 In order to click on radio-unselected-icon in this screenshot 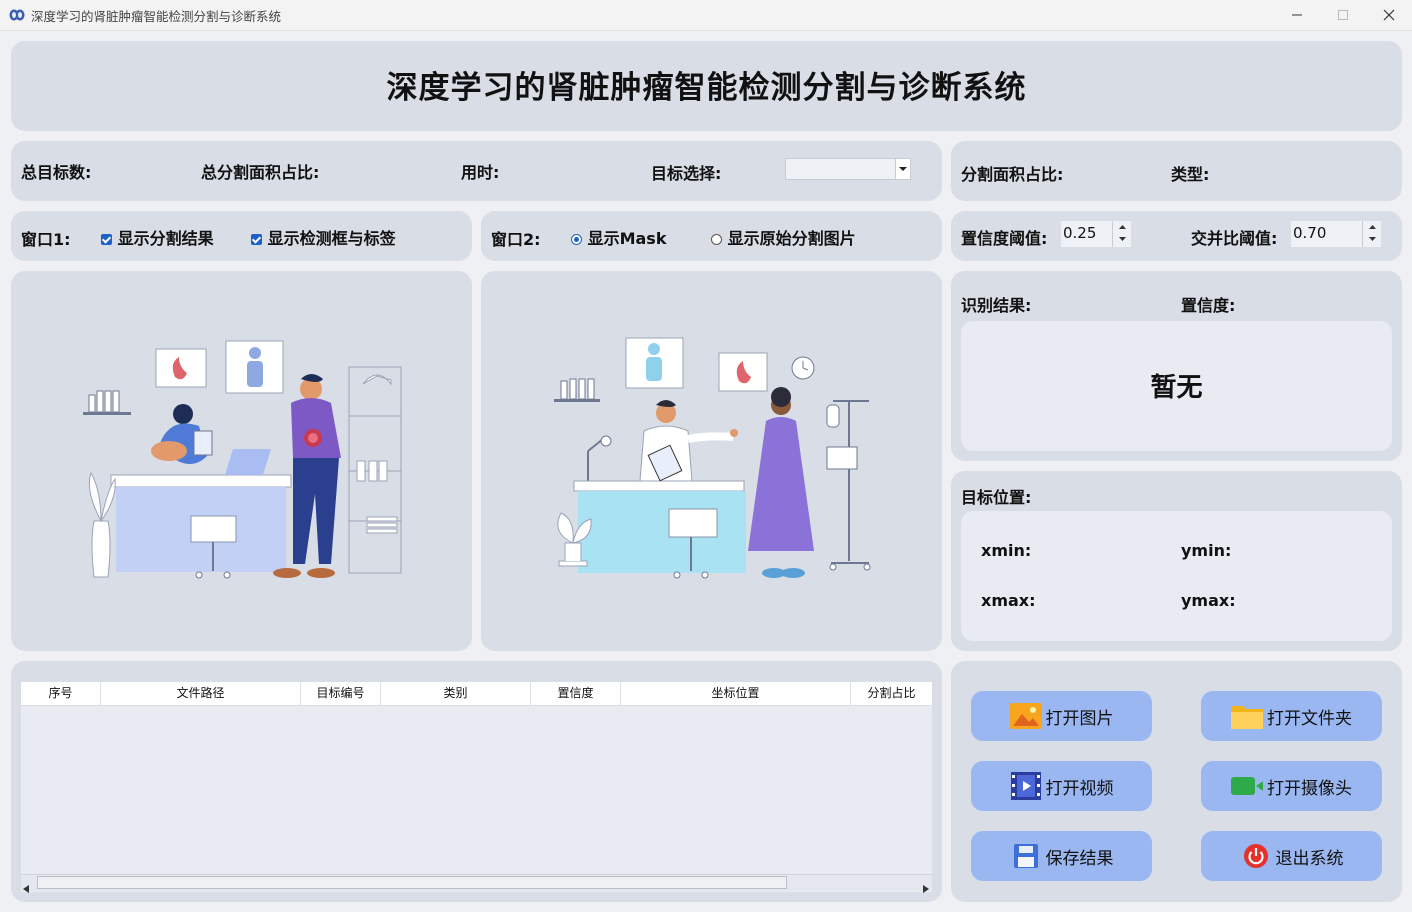, I will do `click(716, 239)`.